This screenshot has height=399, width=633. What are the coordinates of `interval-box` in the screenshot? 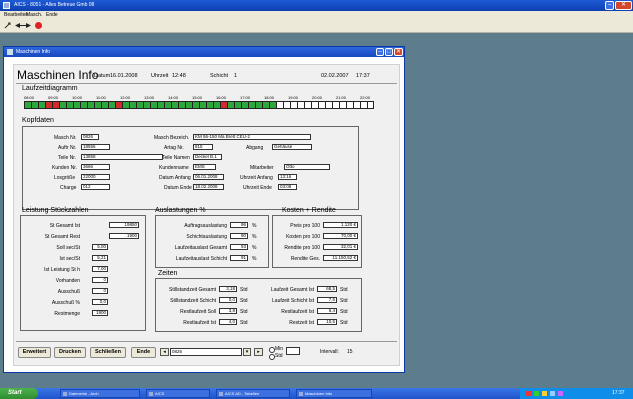 It's located at (293, 351).